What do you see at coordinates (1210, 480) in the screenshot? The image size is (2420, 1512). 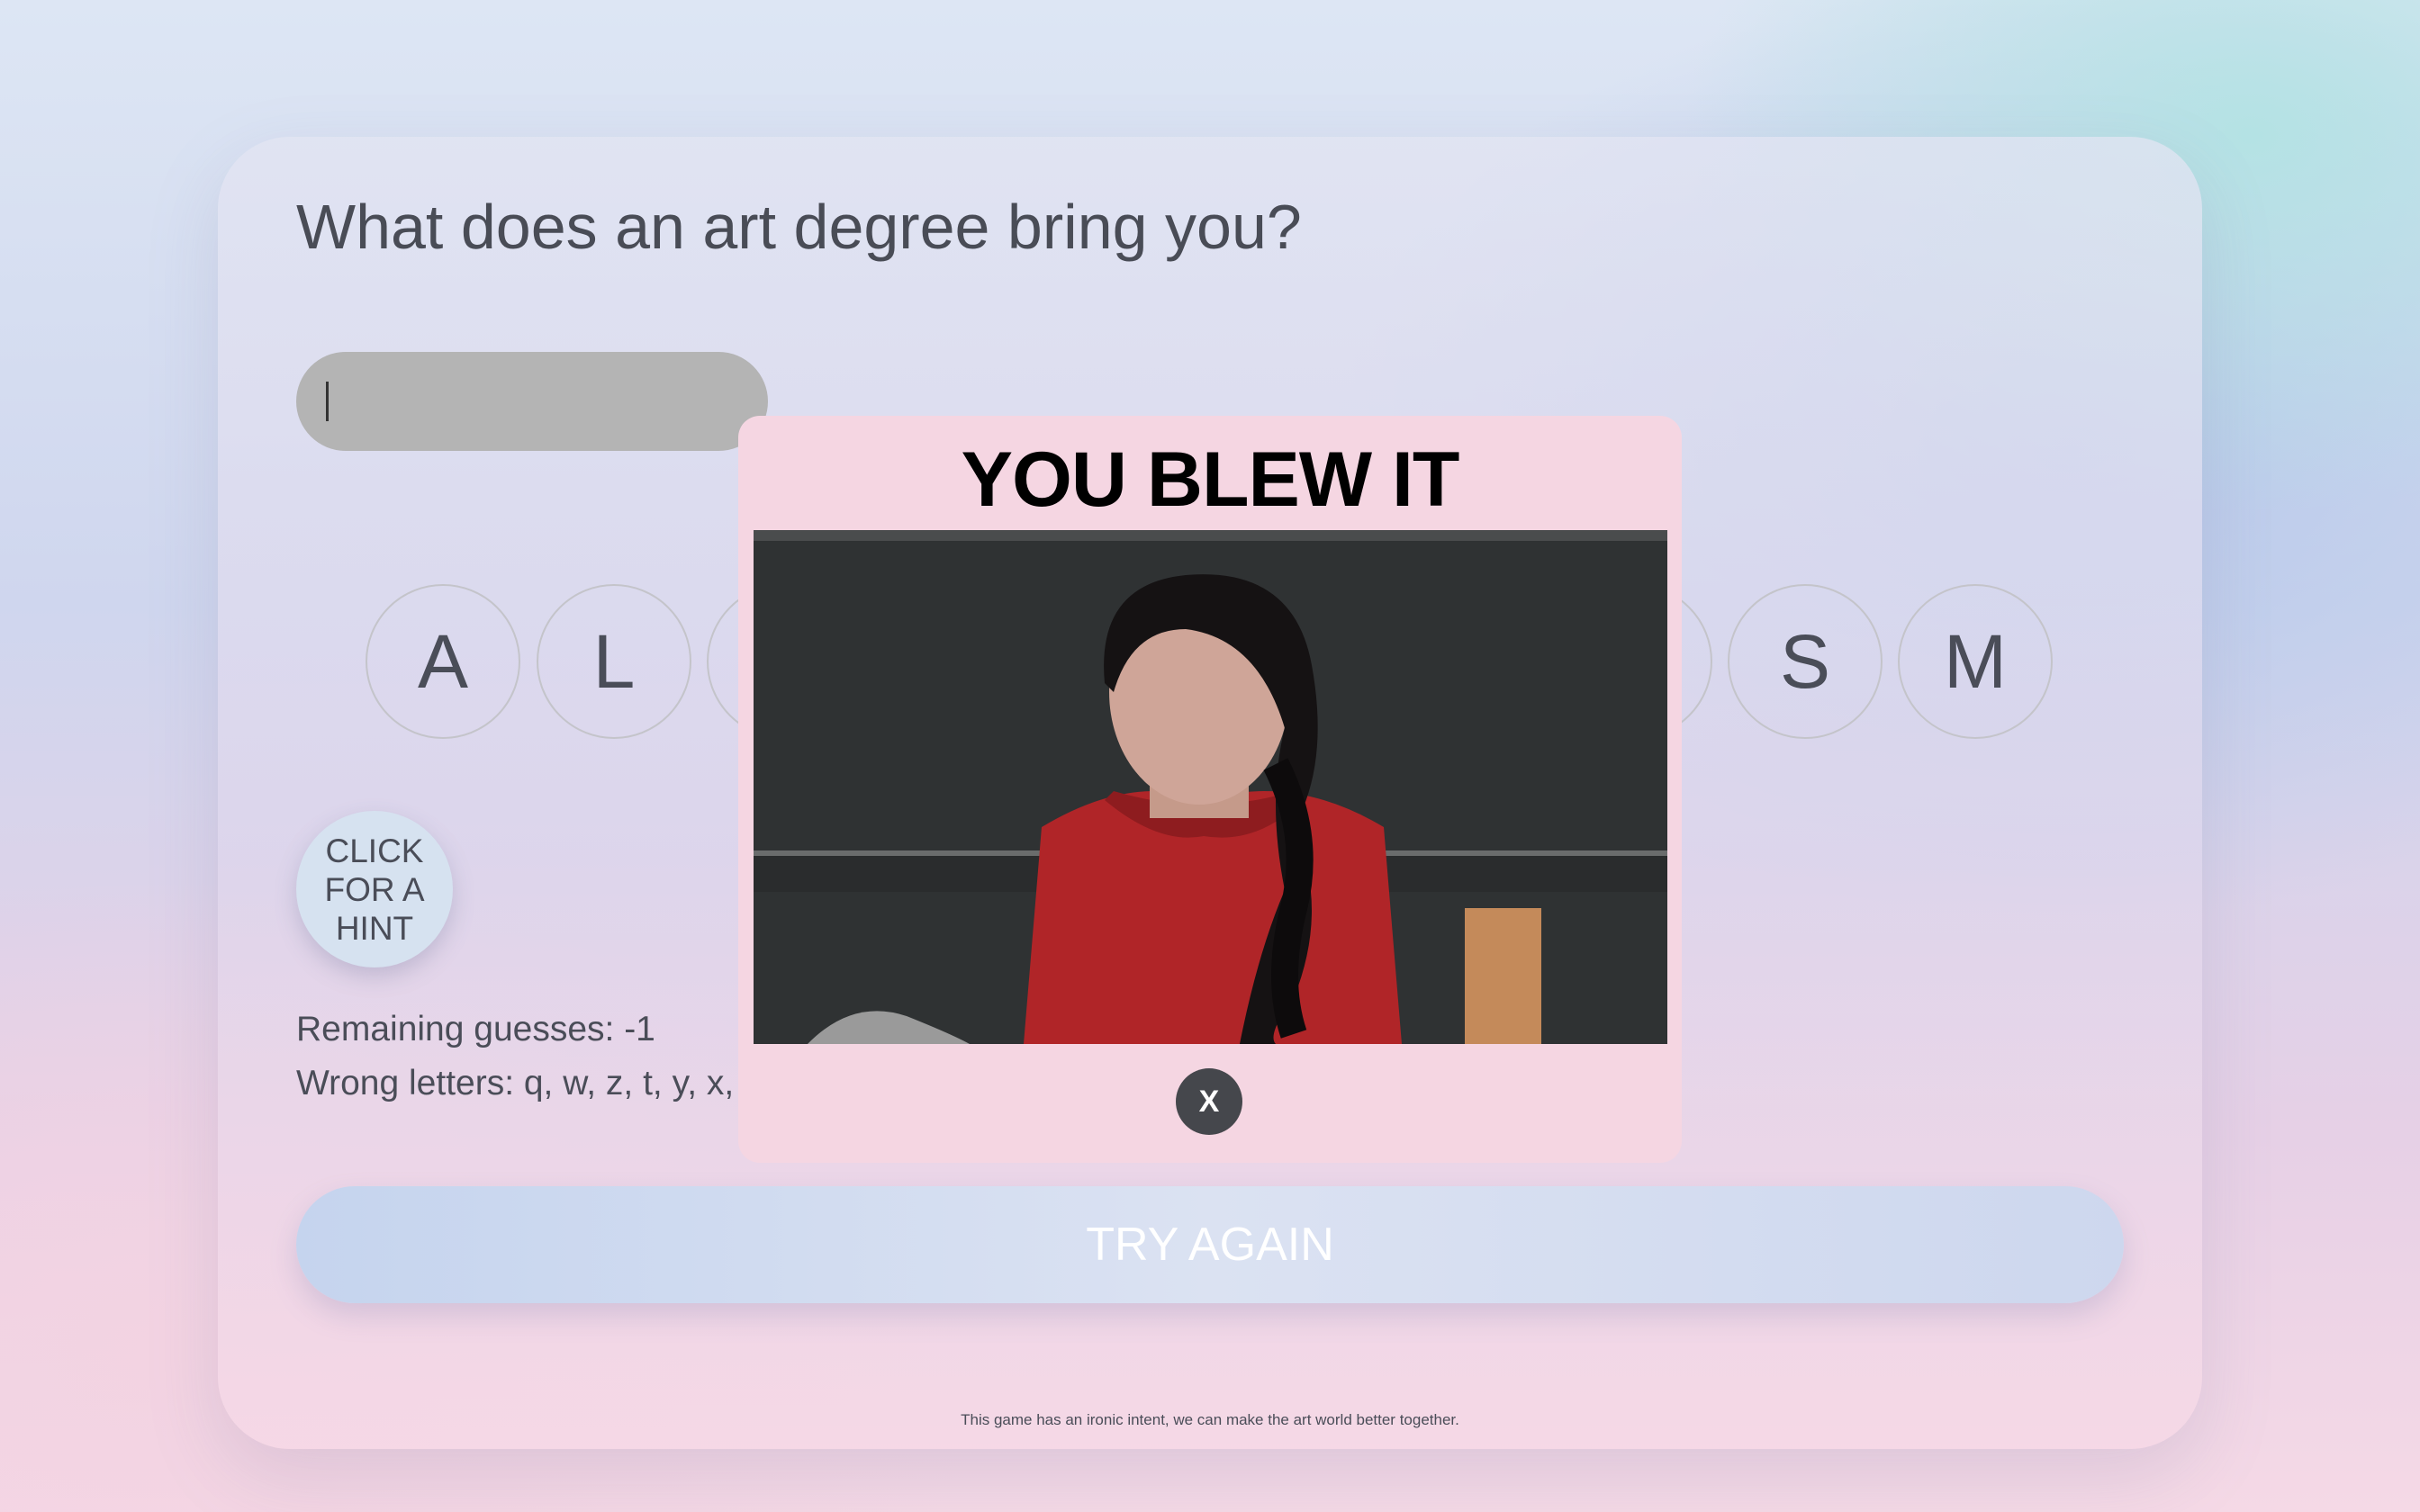 I see `modal-title: YOU BLEW IT` at bounding box center [1210, 480].